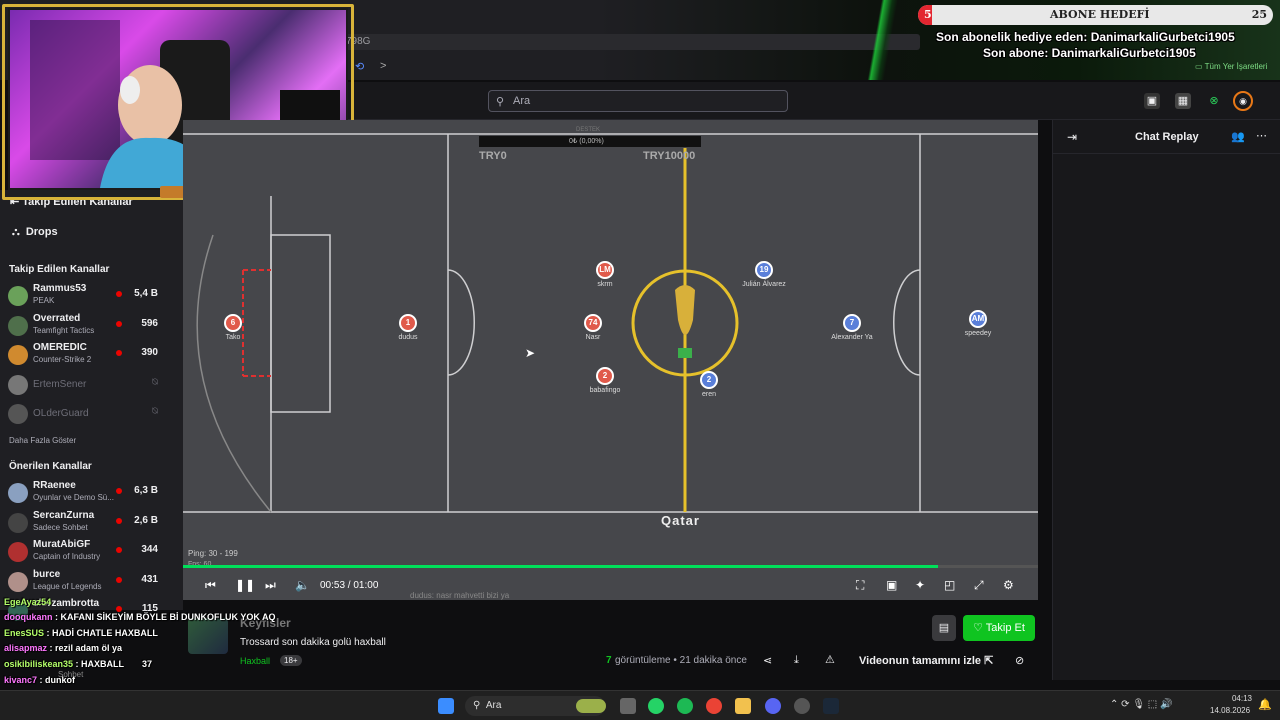 The image size is (1280, 720). I want to click on fullscreen-icon: ⤢, so click(979, 585).